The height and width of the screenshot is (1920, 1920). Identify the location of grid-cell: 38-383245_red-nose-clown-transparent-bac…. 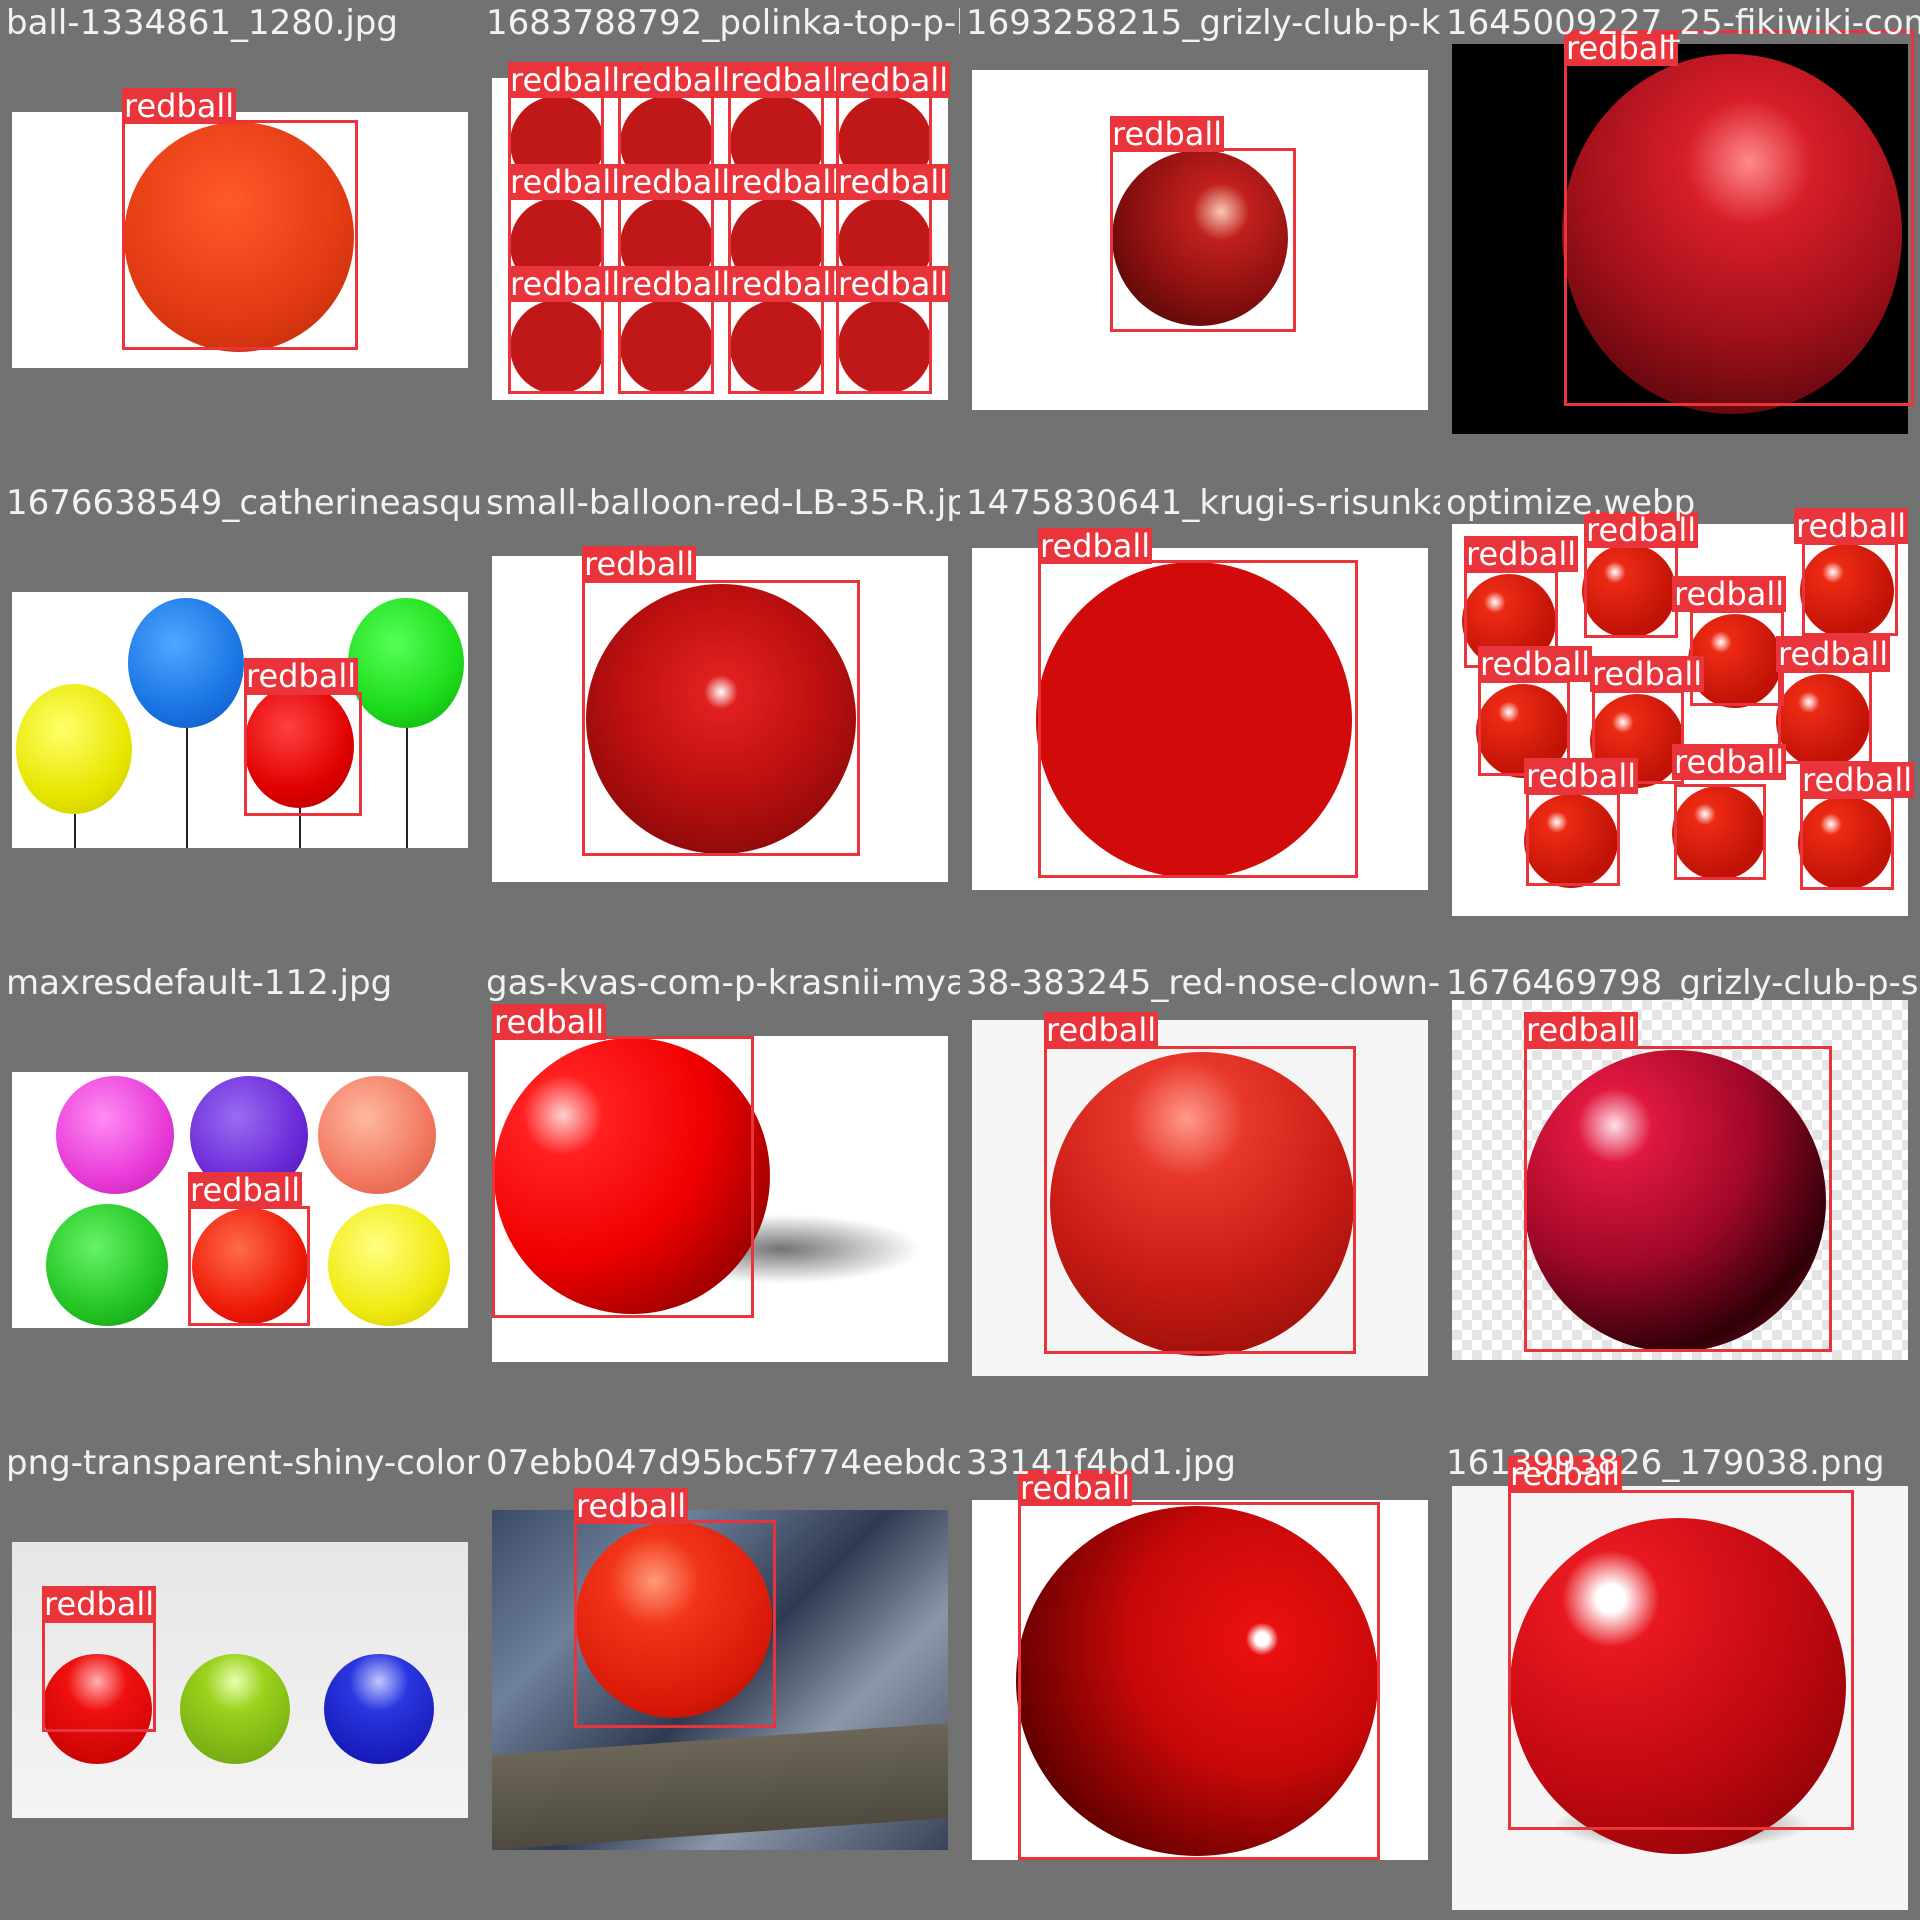
(1200, 1200).